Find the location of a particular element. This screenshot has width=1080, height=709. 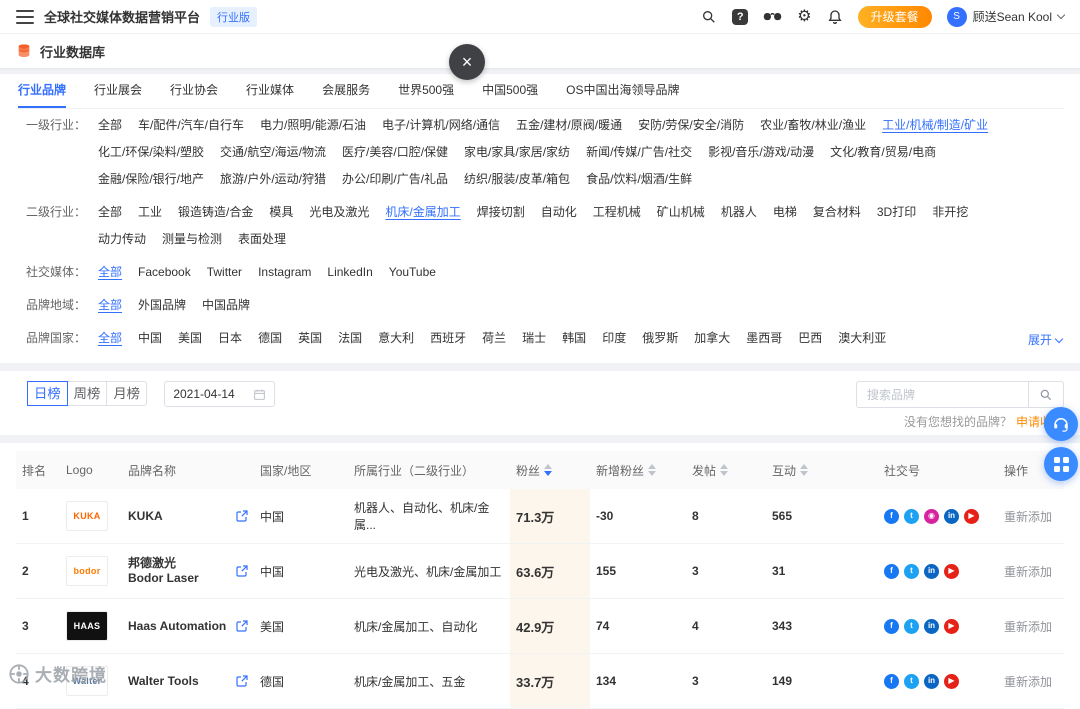

filter-option: 美国 is located at coordinates (190, 338).